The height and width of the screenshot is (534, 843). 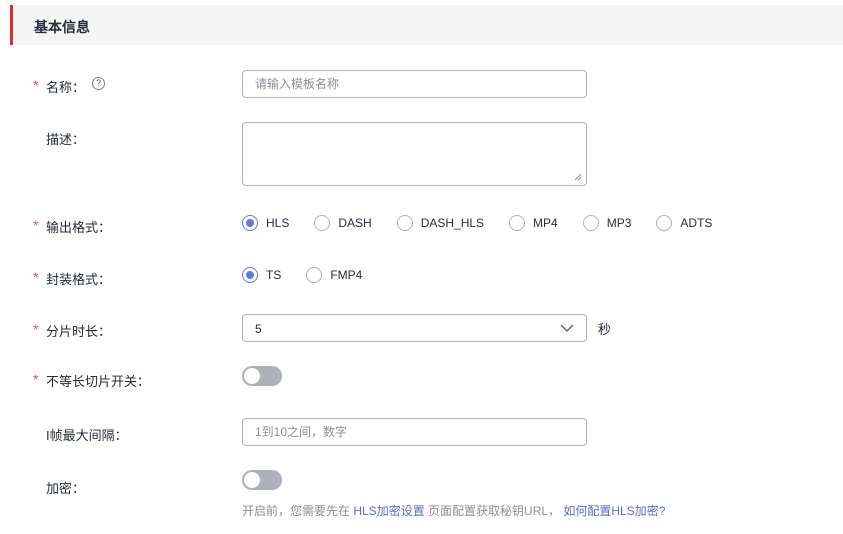 I want to click on radio-mp4: MP4, so click(x=533, y=223).